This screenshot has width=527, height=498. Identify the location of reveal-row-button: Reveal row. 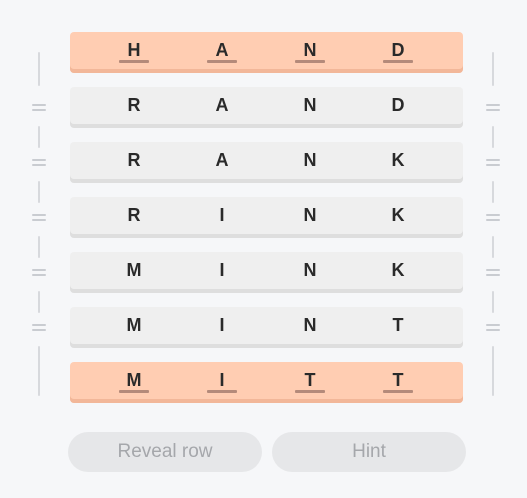
(165, 452).